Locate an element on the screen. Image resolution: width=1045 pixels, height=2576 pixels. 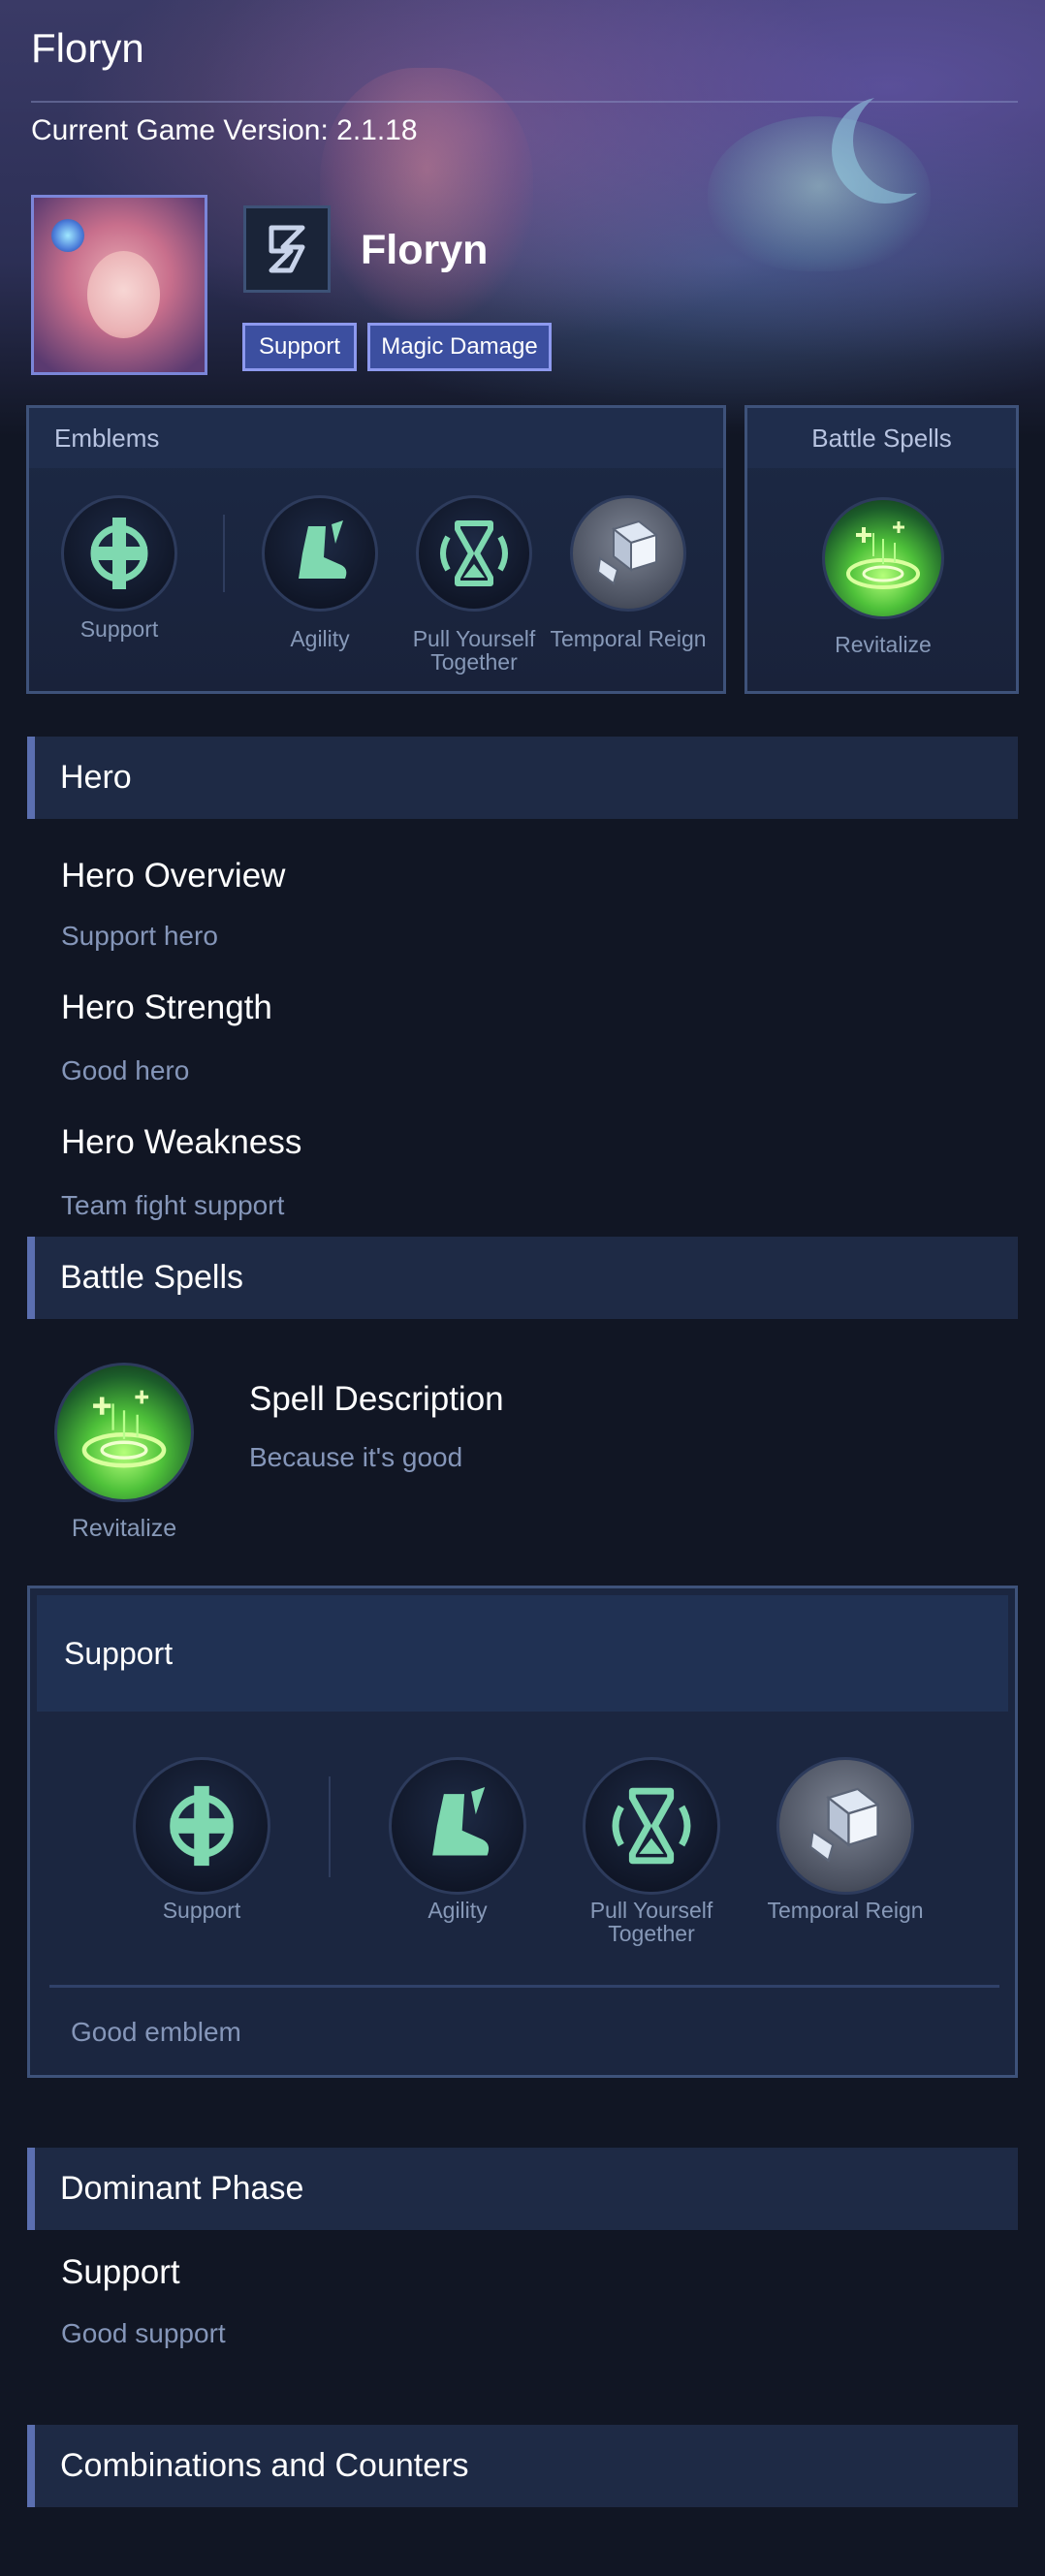
role-s-glyph is located at coordinates (287, 249).